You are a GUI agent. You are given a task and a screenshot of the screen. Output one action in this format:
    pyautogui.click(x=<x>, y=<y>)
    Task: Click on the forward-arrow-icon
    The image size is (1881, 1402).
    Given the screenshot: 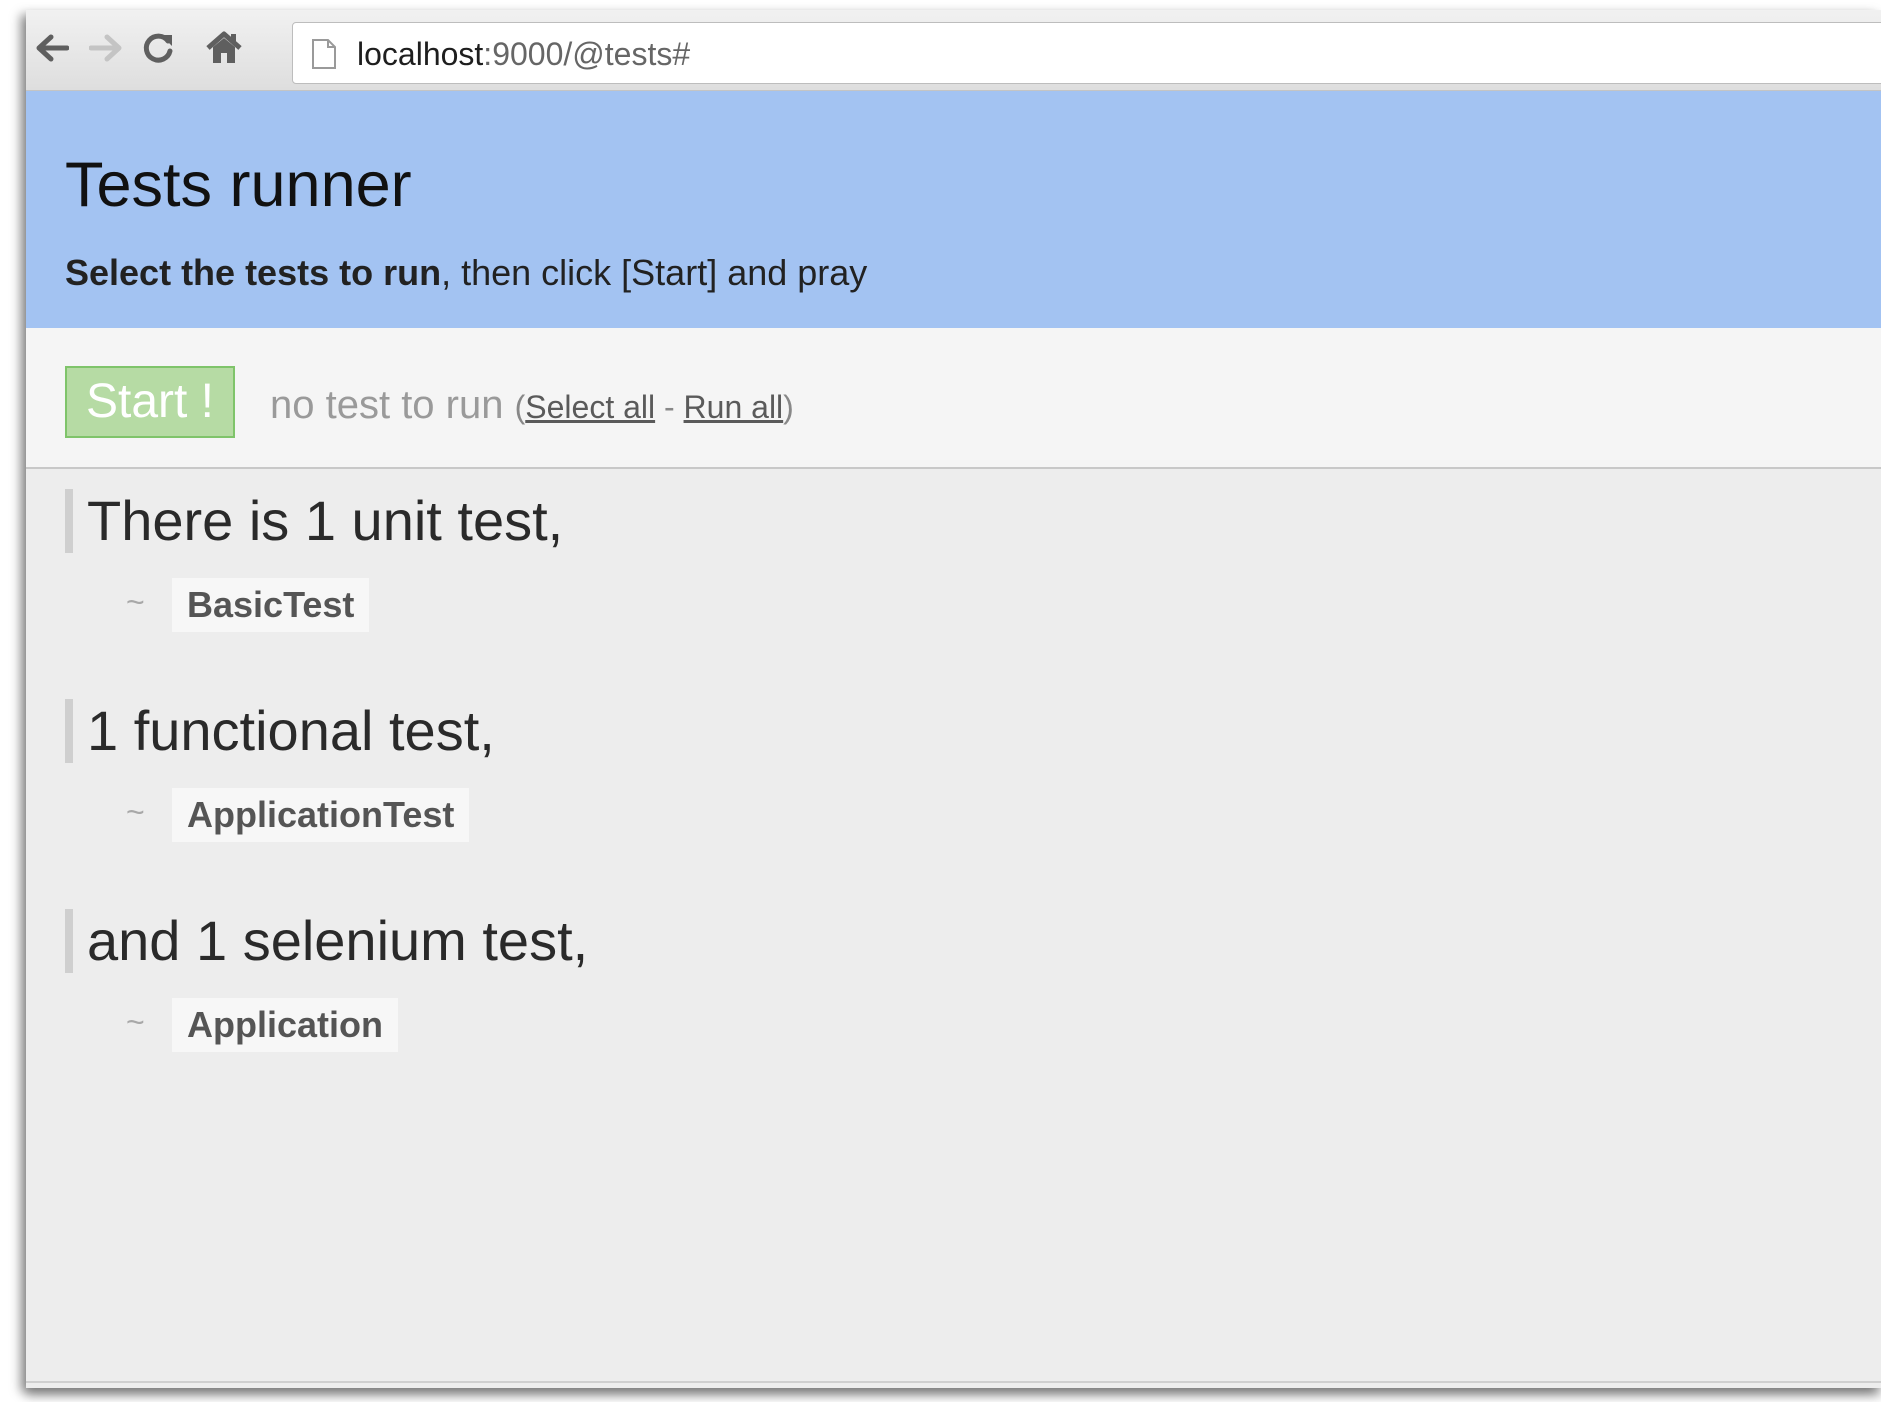 What is the action you would take?
    pyautogui.click(x=105, y=48)
    